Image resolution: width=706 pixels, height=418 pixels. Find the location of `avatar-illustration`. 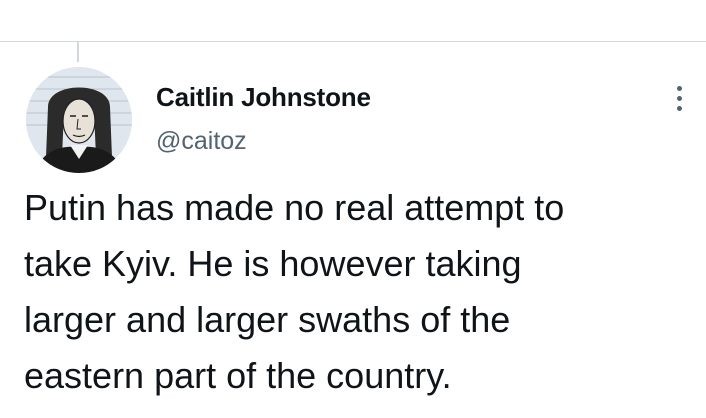

avatar-illustration is located at coordinates (79, 120).